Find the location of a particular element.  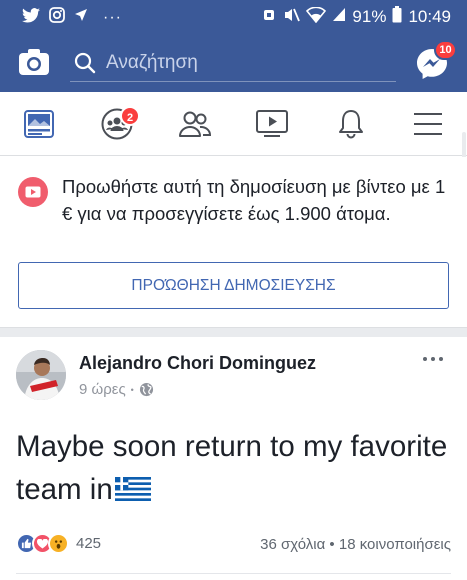

status-bar: ··· 91% 10:49 is located at coordinates (233, 16).